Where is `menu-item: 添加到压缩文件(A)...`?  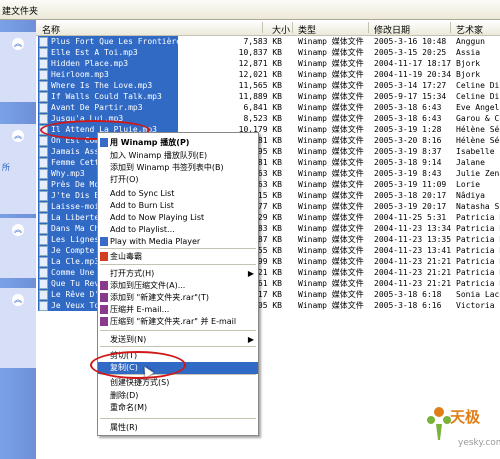
menu-item: 添加到压缩文件(A)... is located at coordinates (178, 286).